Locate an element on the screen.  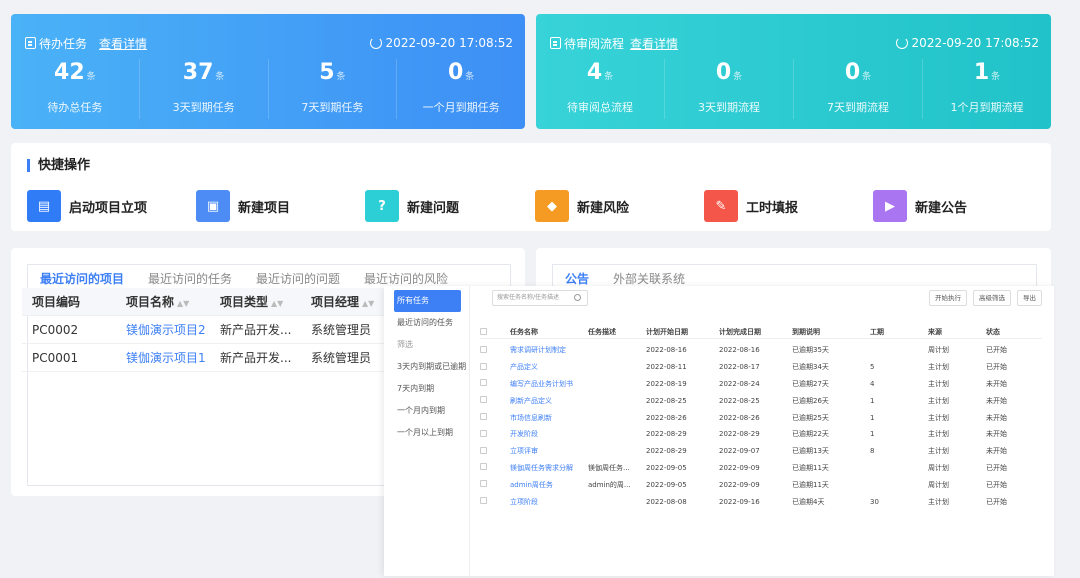
sidebar-item-all-tasks: 所有任务 is located at coordinates (427, 301).